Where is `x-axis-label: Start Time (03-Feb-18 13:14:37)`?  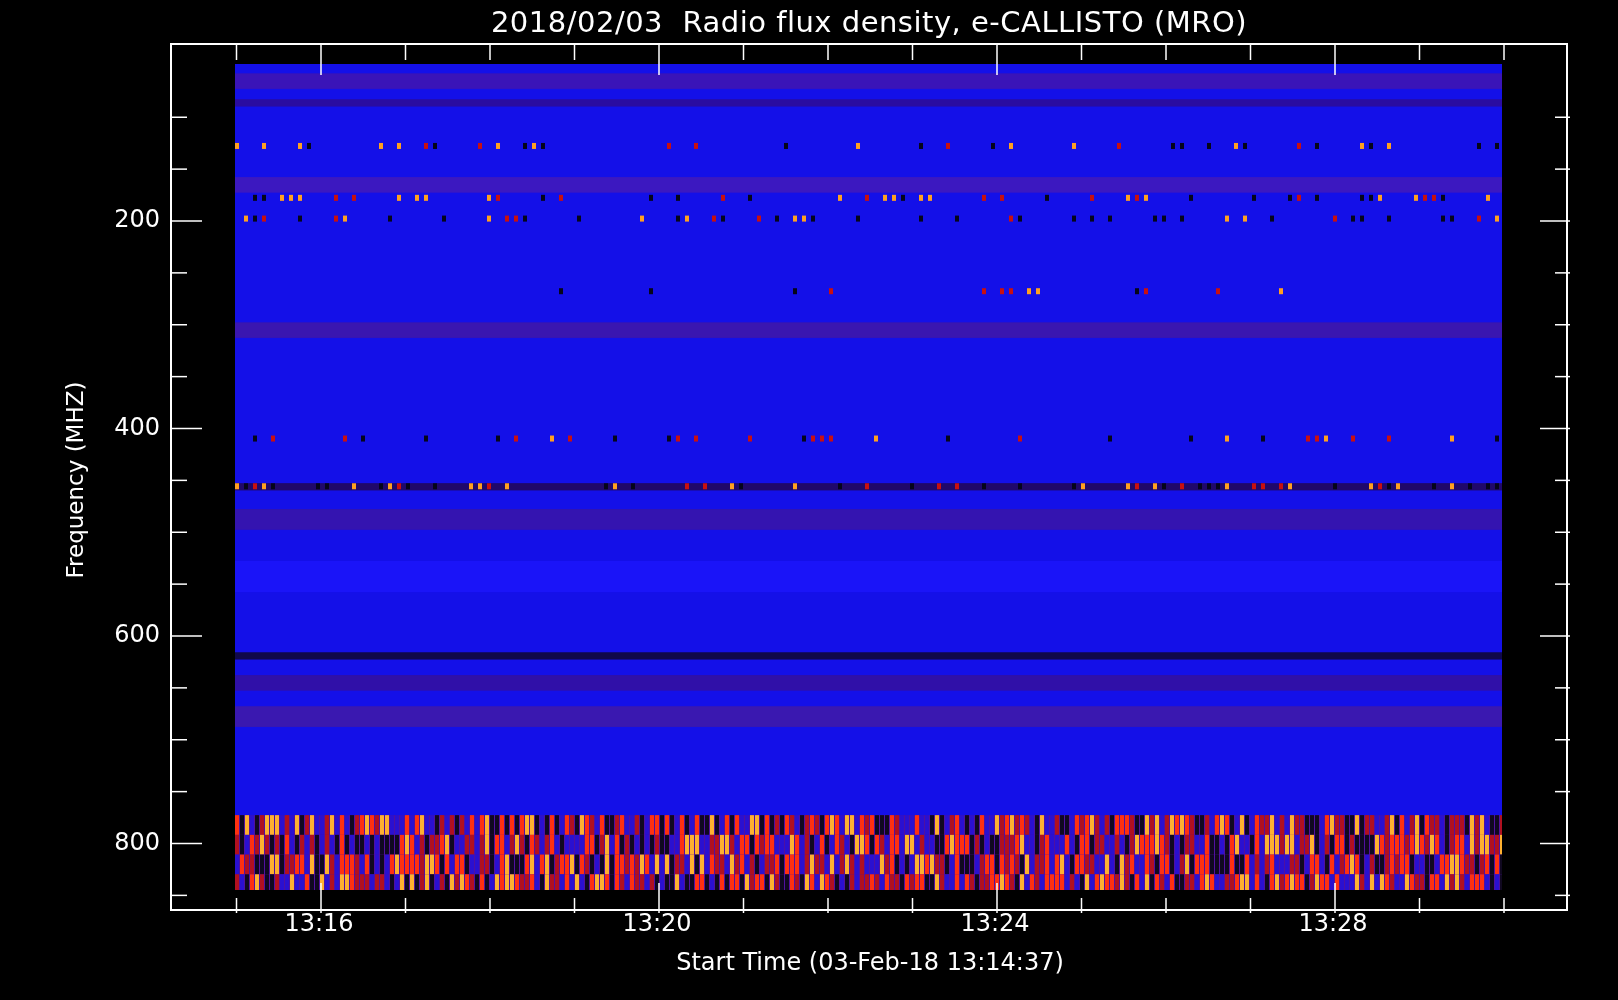
x-axis-label: Start Time (03-Feb-18 13:14:37) is located at coordinates (870, 962).